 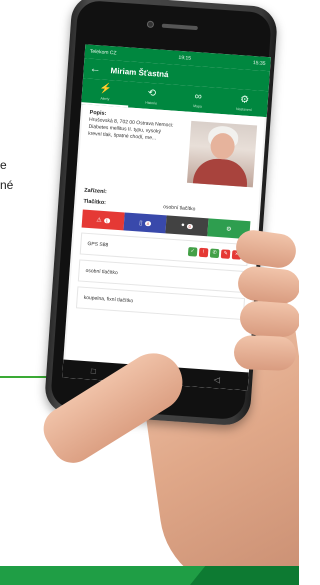 I want to click on status-count-badge: 0, so click(x=190, y=226).